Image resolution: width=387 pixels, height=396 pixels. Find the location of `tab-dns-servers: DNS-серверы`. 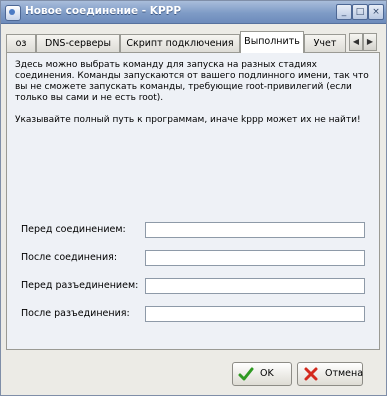

tab-dns-servers: DNS-серверы is located at coordinates (78, 43).